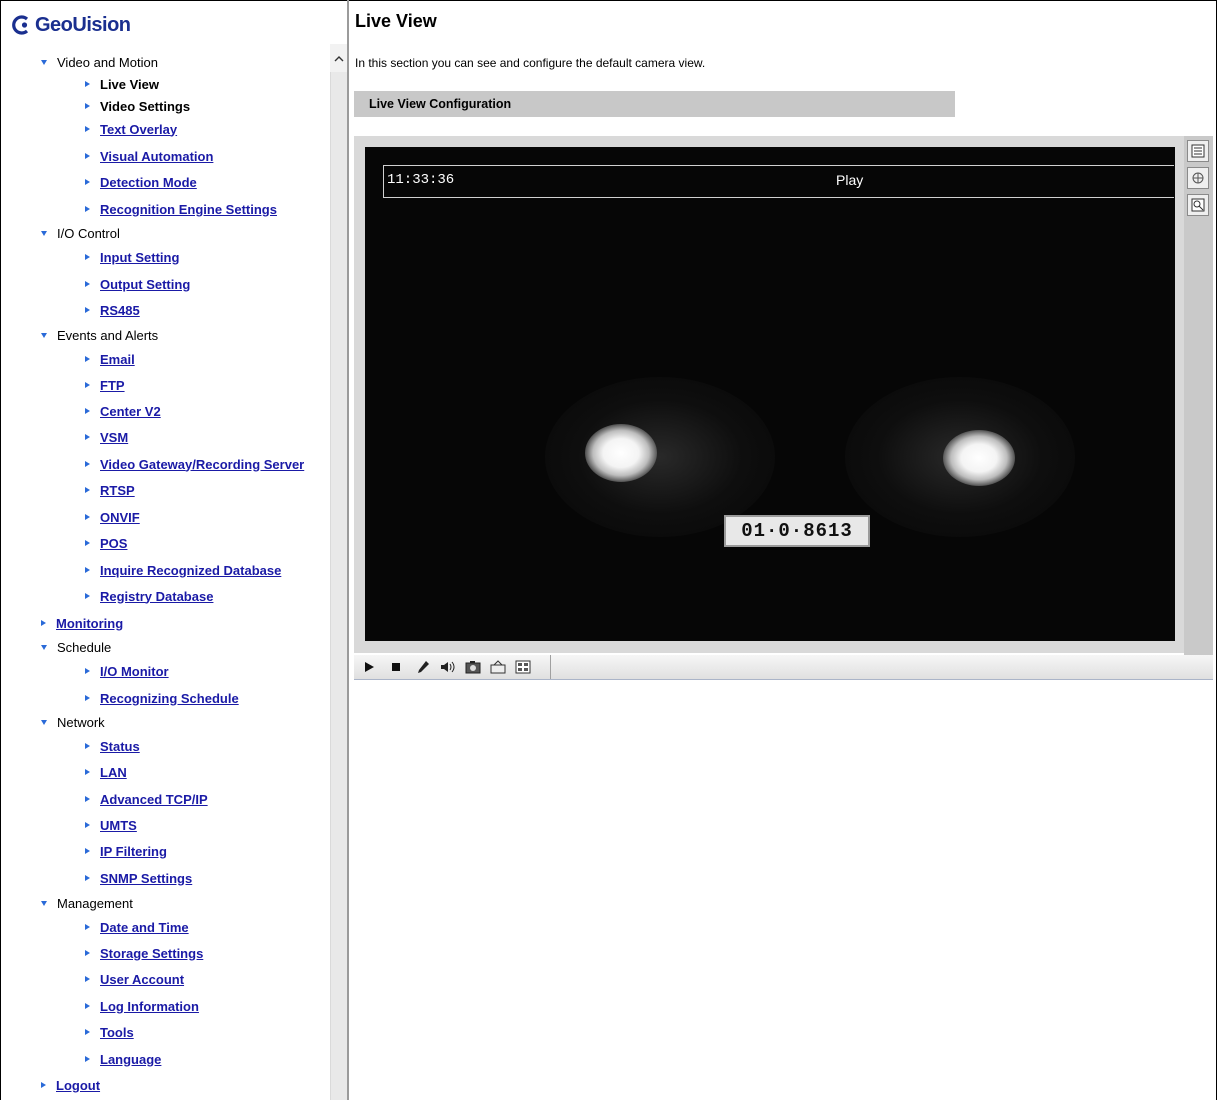 The width and height of the screenshot is (1217, 1100). I want to click on settings-panel-button, so click(1198, 151).